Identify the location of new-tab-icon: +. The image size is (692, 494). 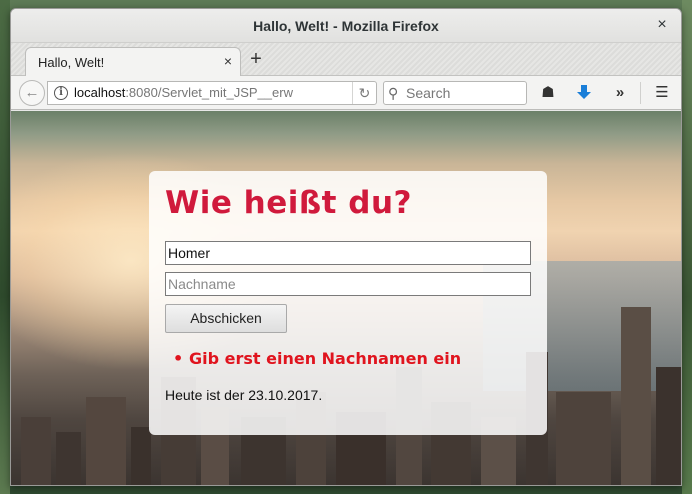
(256, 59).